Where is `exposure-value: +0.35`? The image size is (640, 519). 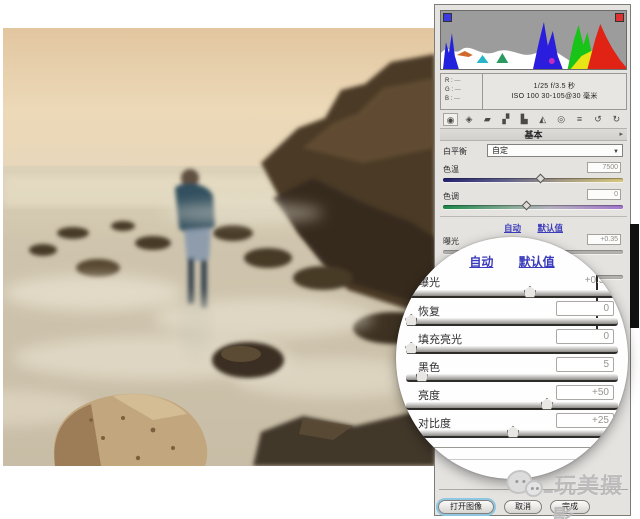
exposure-value: +0.35 is located at coordinates (604, 239).